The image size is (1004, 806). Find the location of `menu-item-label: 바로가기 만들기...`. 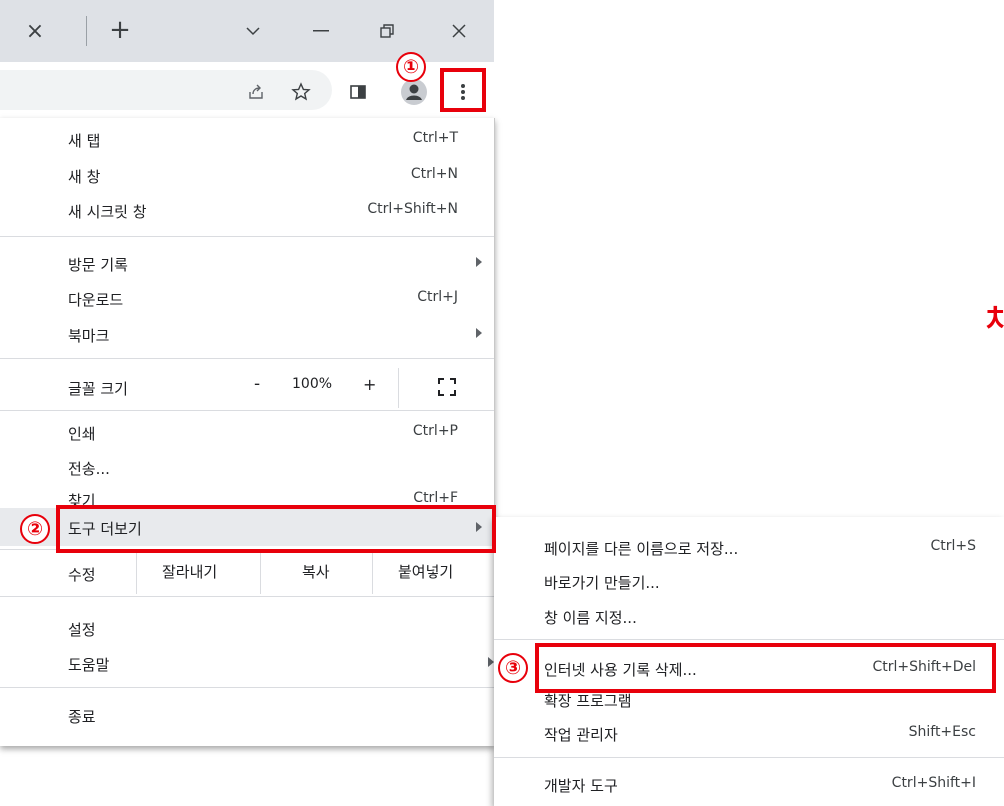

menu-item-label: 바로가기 만들기... is located at coordinates (602, 583).